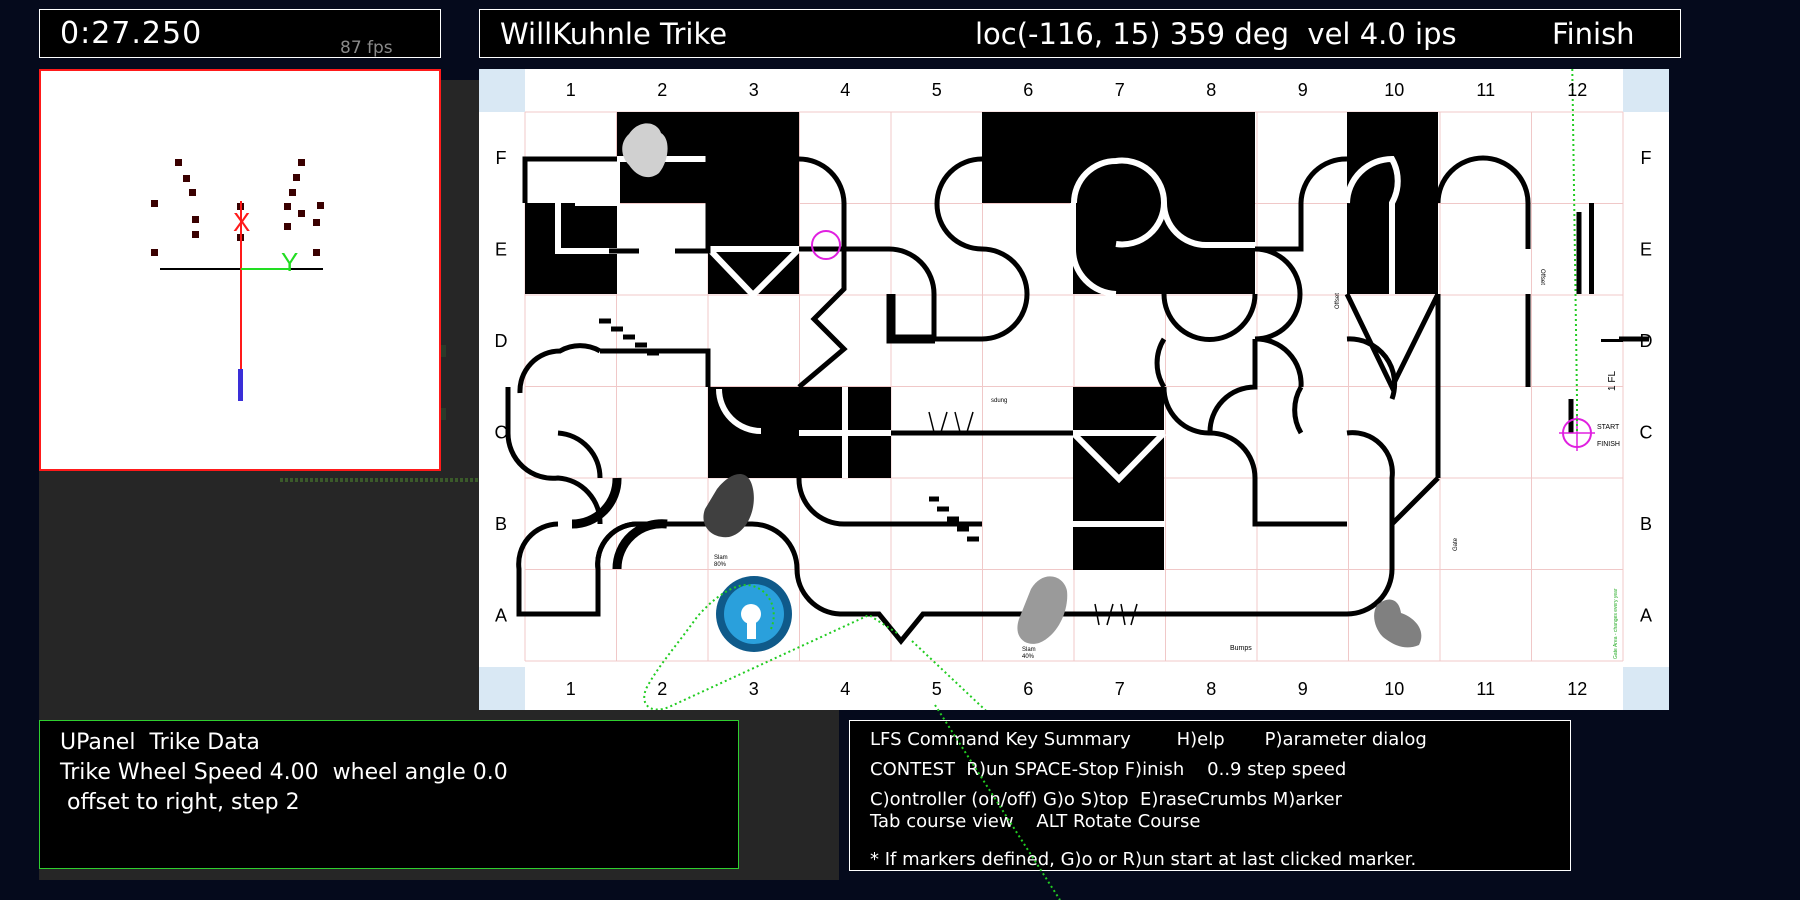 The width and height of the screenshot is (1800, 900). I want to click on breadcrumb-trail, so click(997, 802).